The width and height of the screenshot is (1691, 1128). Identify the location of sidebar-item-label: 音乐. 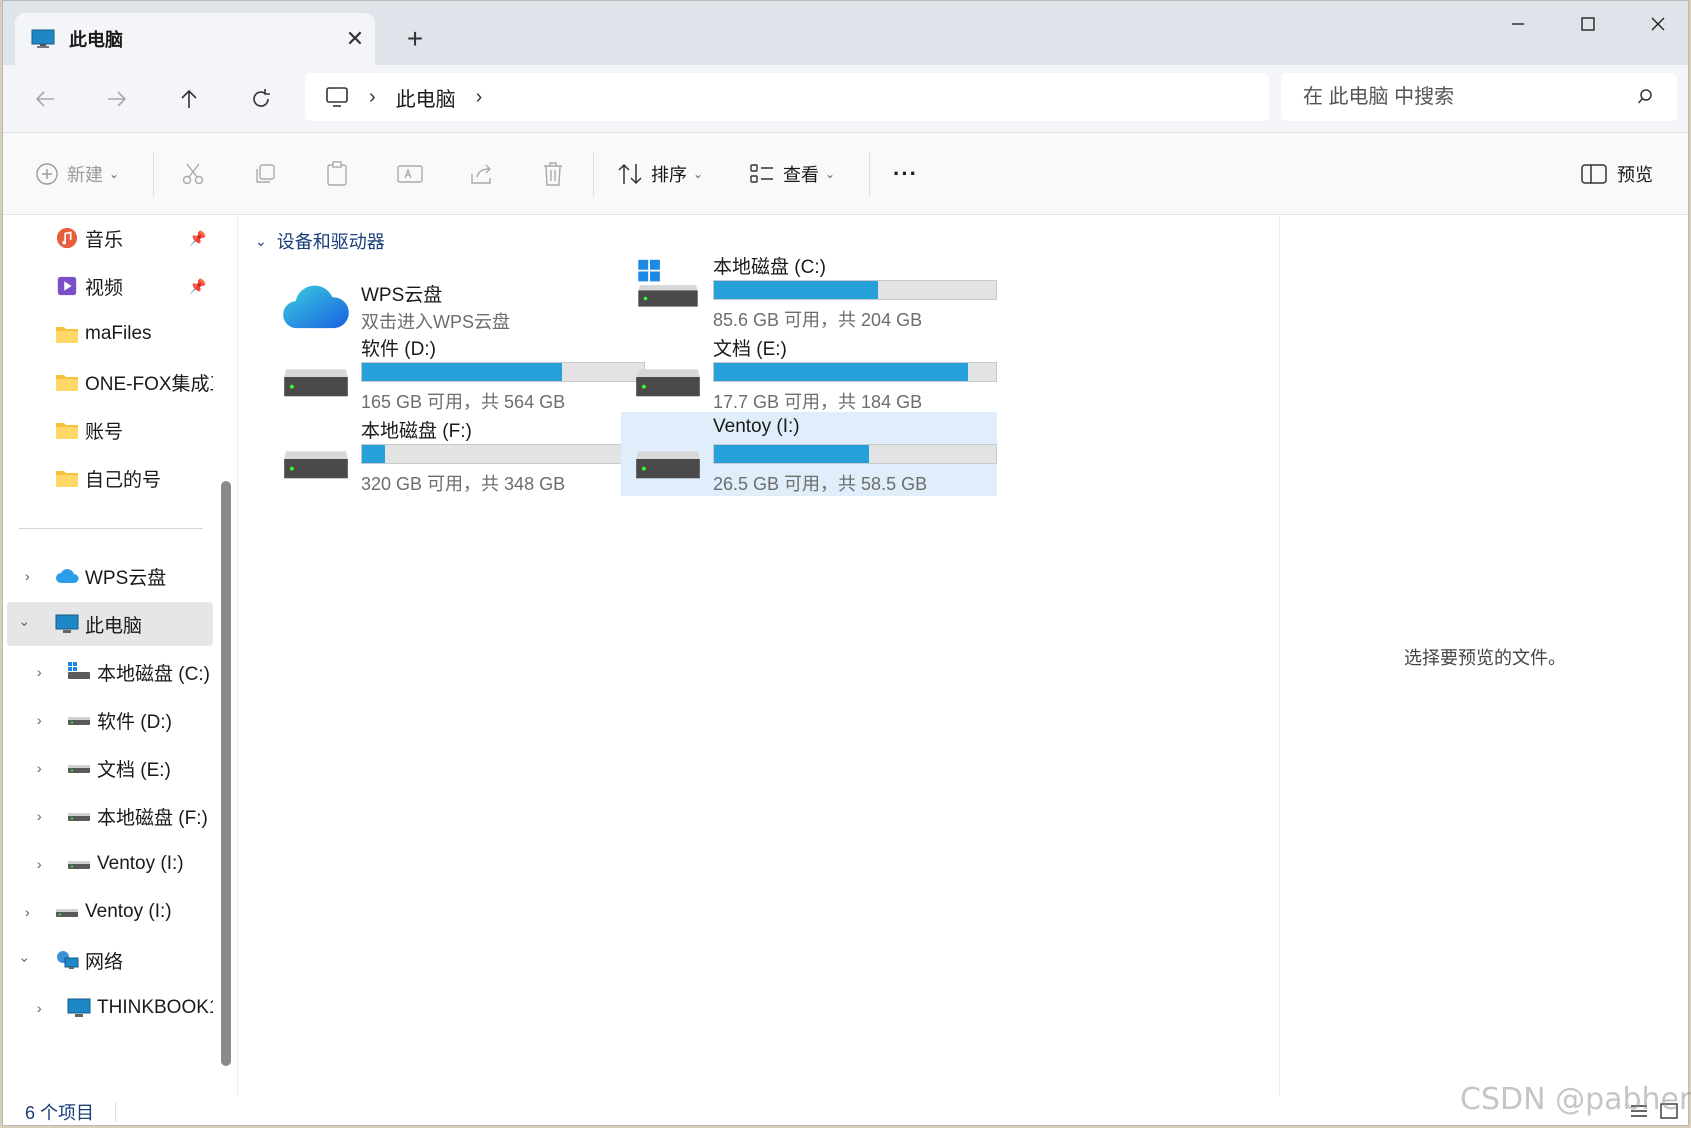
(104, 240).